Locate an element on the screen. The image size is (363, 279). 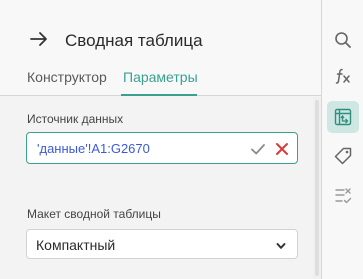
function-button is located at coordinates (343, 76).